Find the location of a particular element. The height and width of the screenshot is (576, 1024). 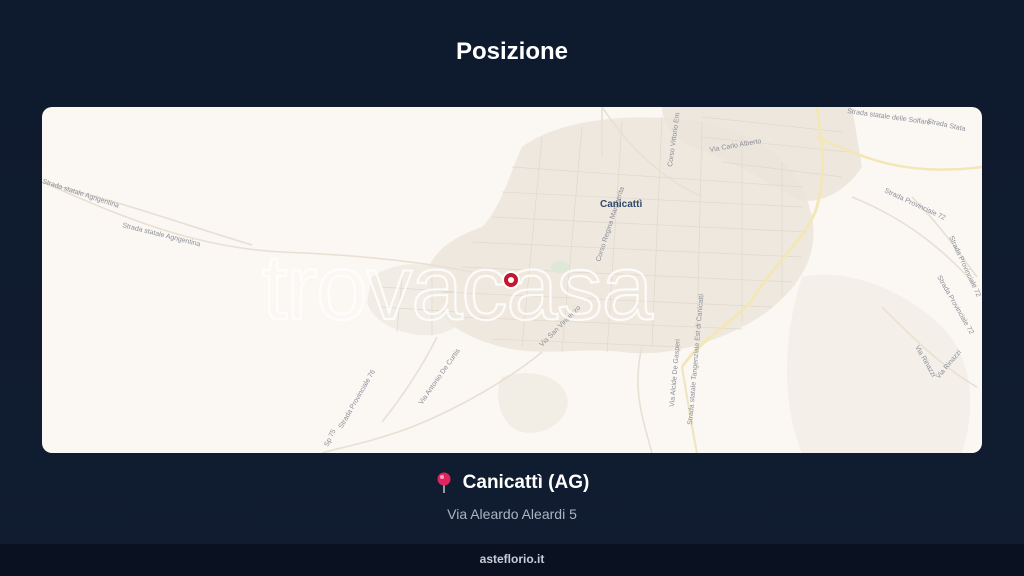

footer-site-link: asteflorio.it is located at coordinates (512, 559).